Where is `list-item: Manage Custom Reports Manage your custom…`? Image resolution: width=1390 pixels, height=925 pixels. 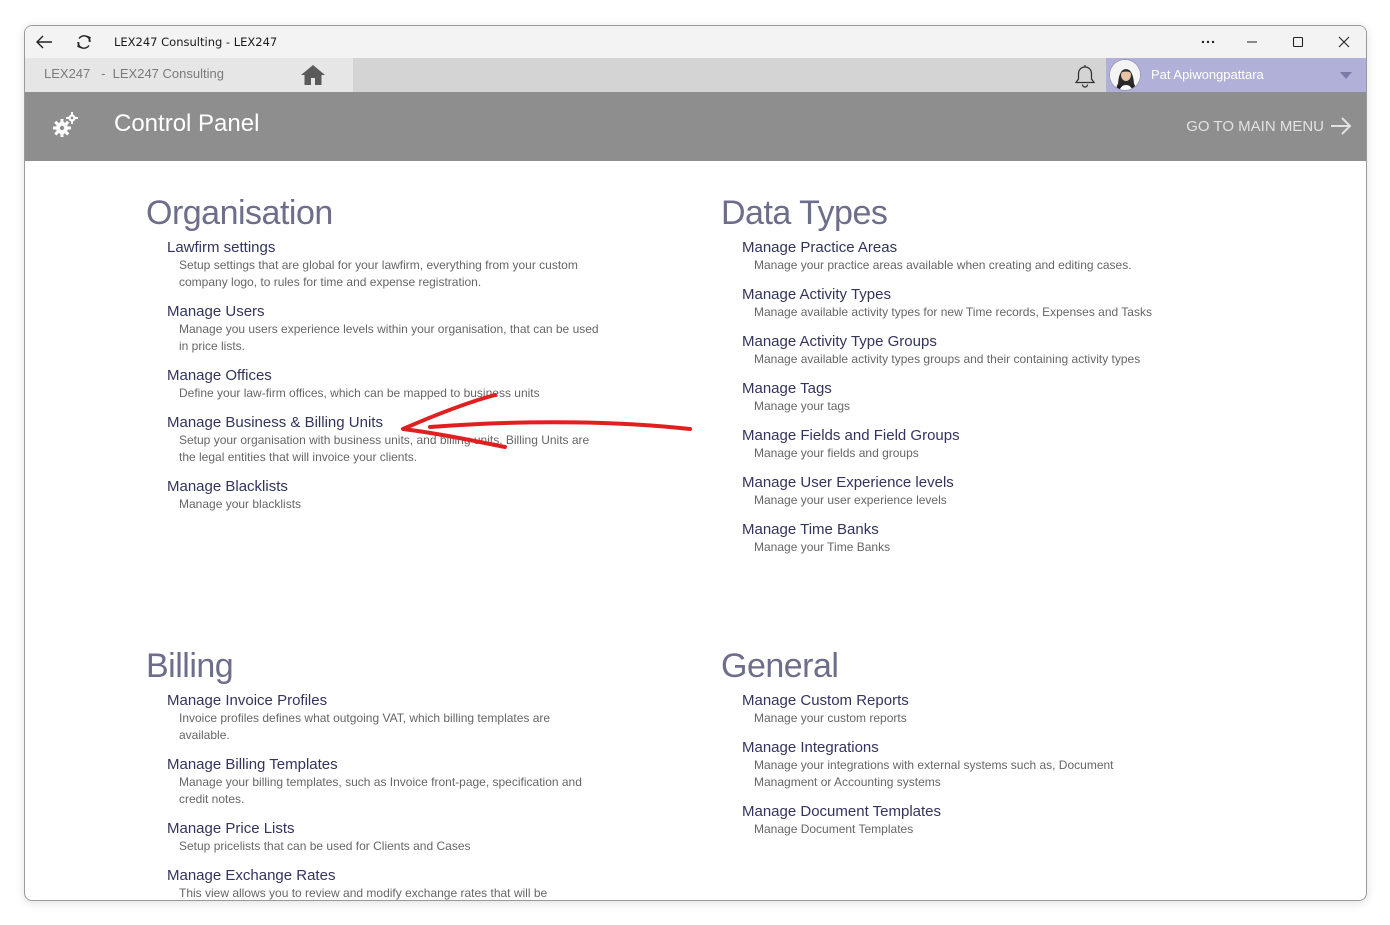 list-item: Manage Custom Reports Manage your custom… is located at coordinates (966, 709).